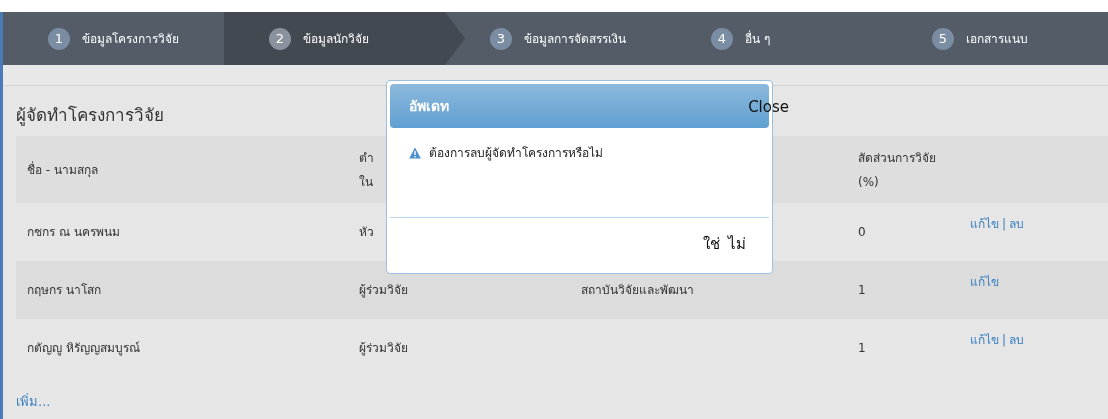  Describe the element at coordinates (862, 232) in the screenshot. I see `table-cell: 0` at that location.